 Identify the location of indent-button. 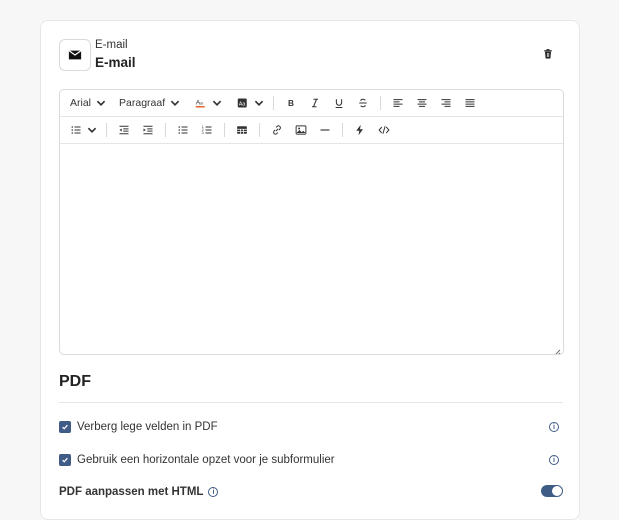
(148, 130).